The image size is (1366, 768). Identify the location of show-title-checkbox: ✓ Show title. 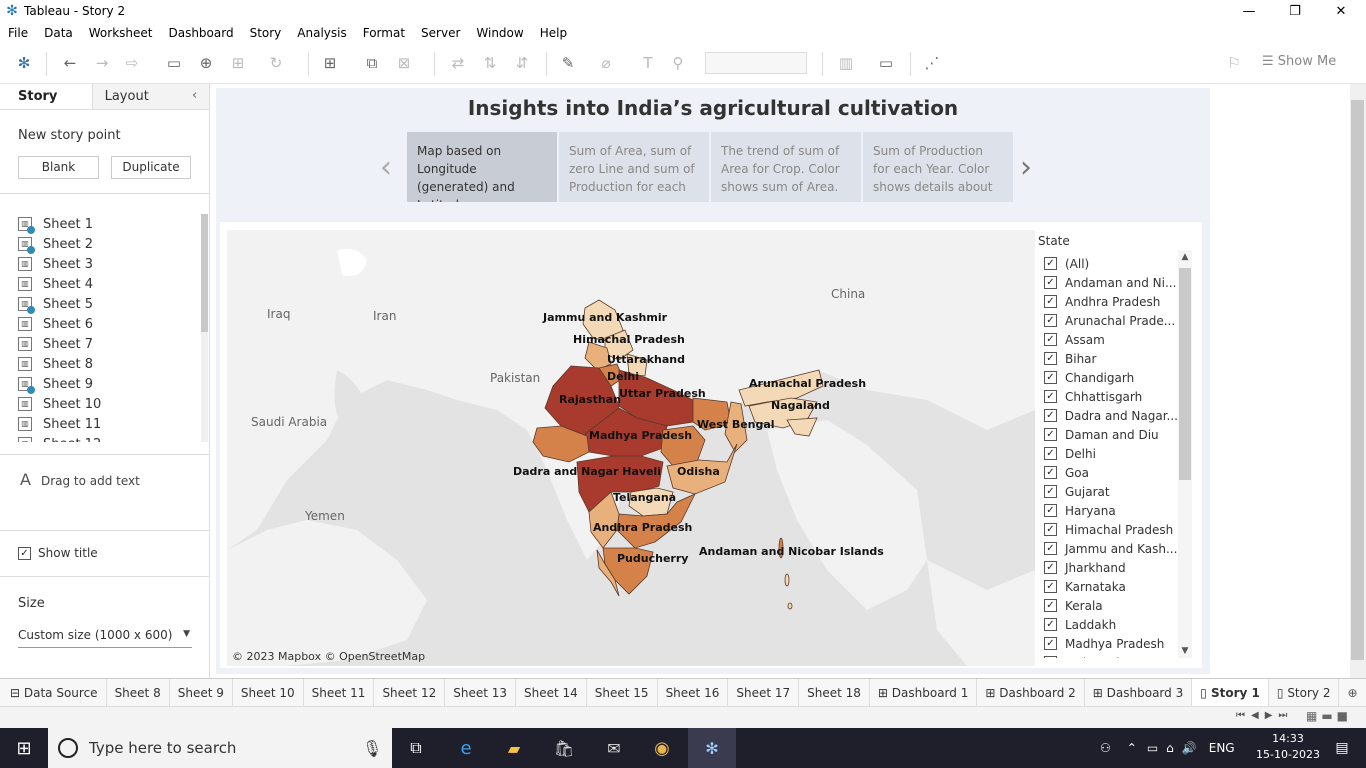
(58, 553).